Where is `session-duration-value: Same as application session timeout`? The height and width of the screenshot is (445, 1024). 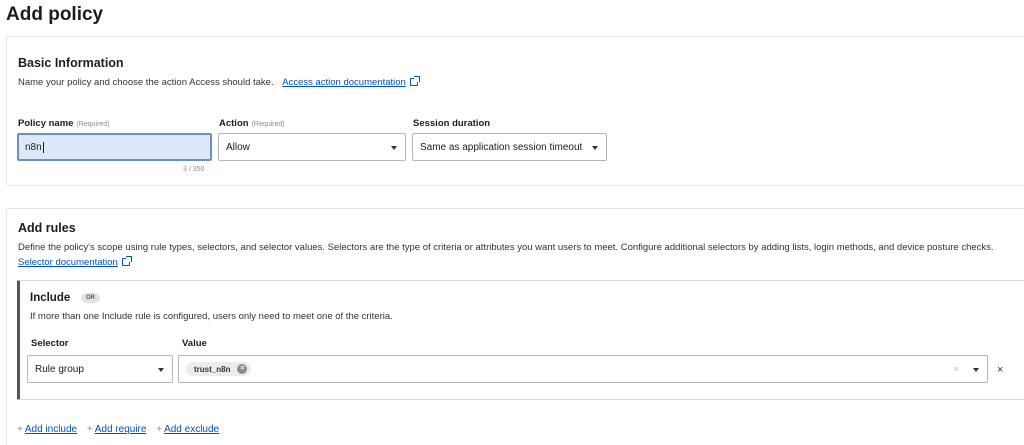
session-duration-value: Same as application session timeout is located at coordinates (501, 147).